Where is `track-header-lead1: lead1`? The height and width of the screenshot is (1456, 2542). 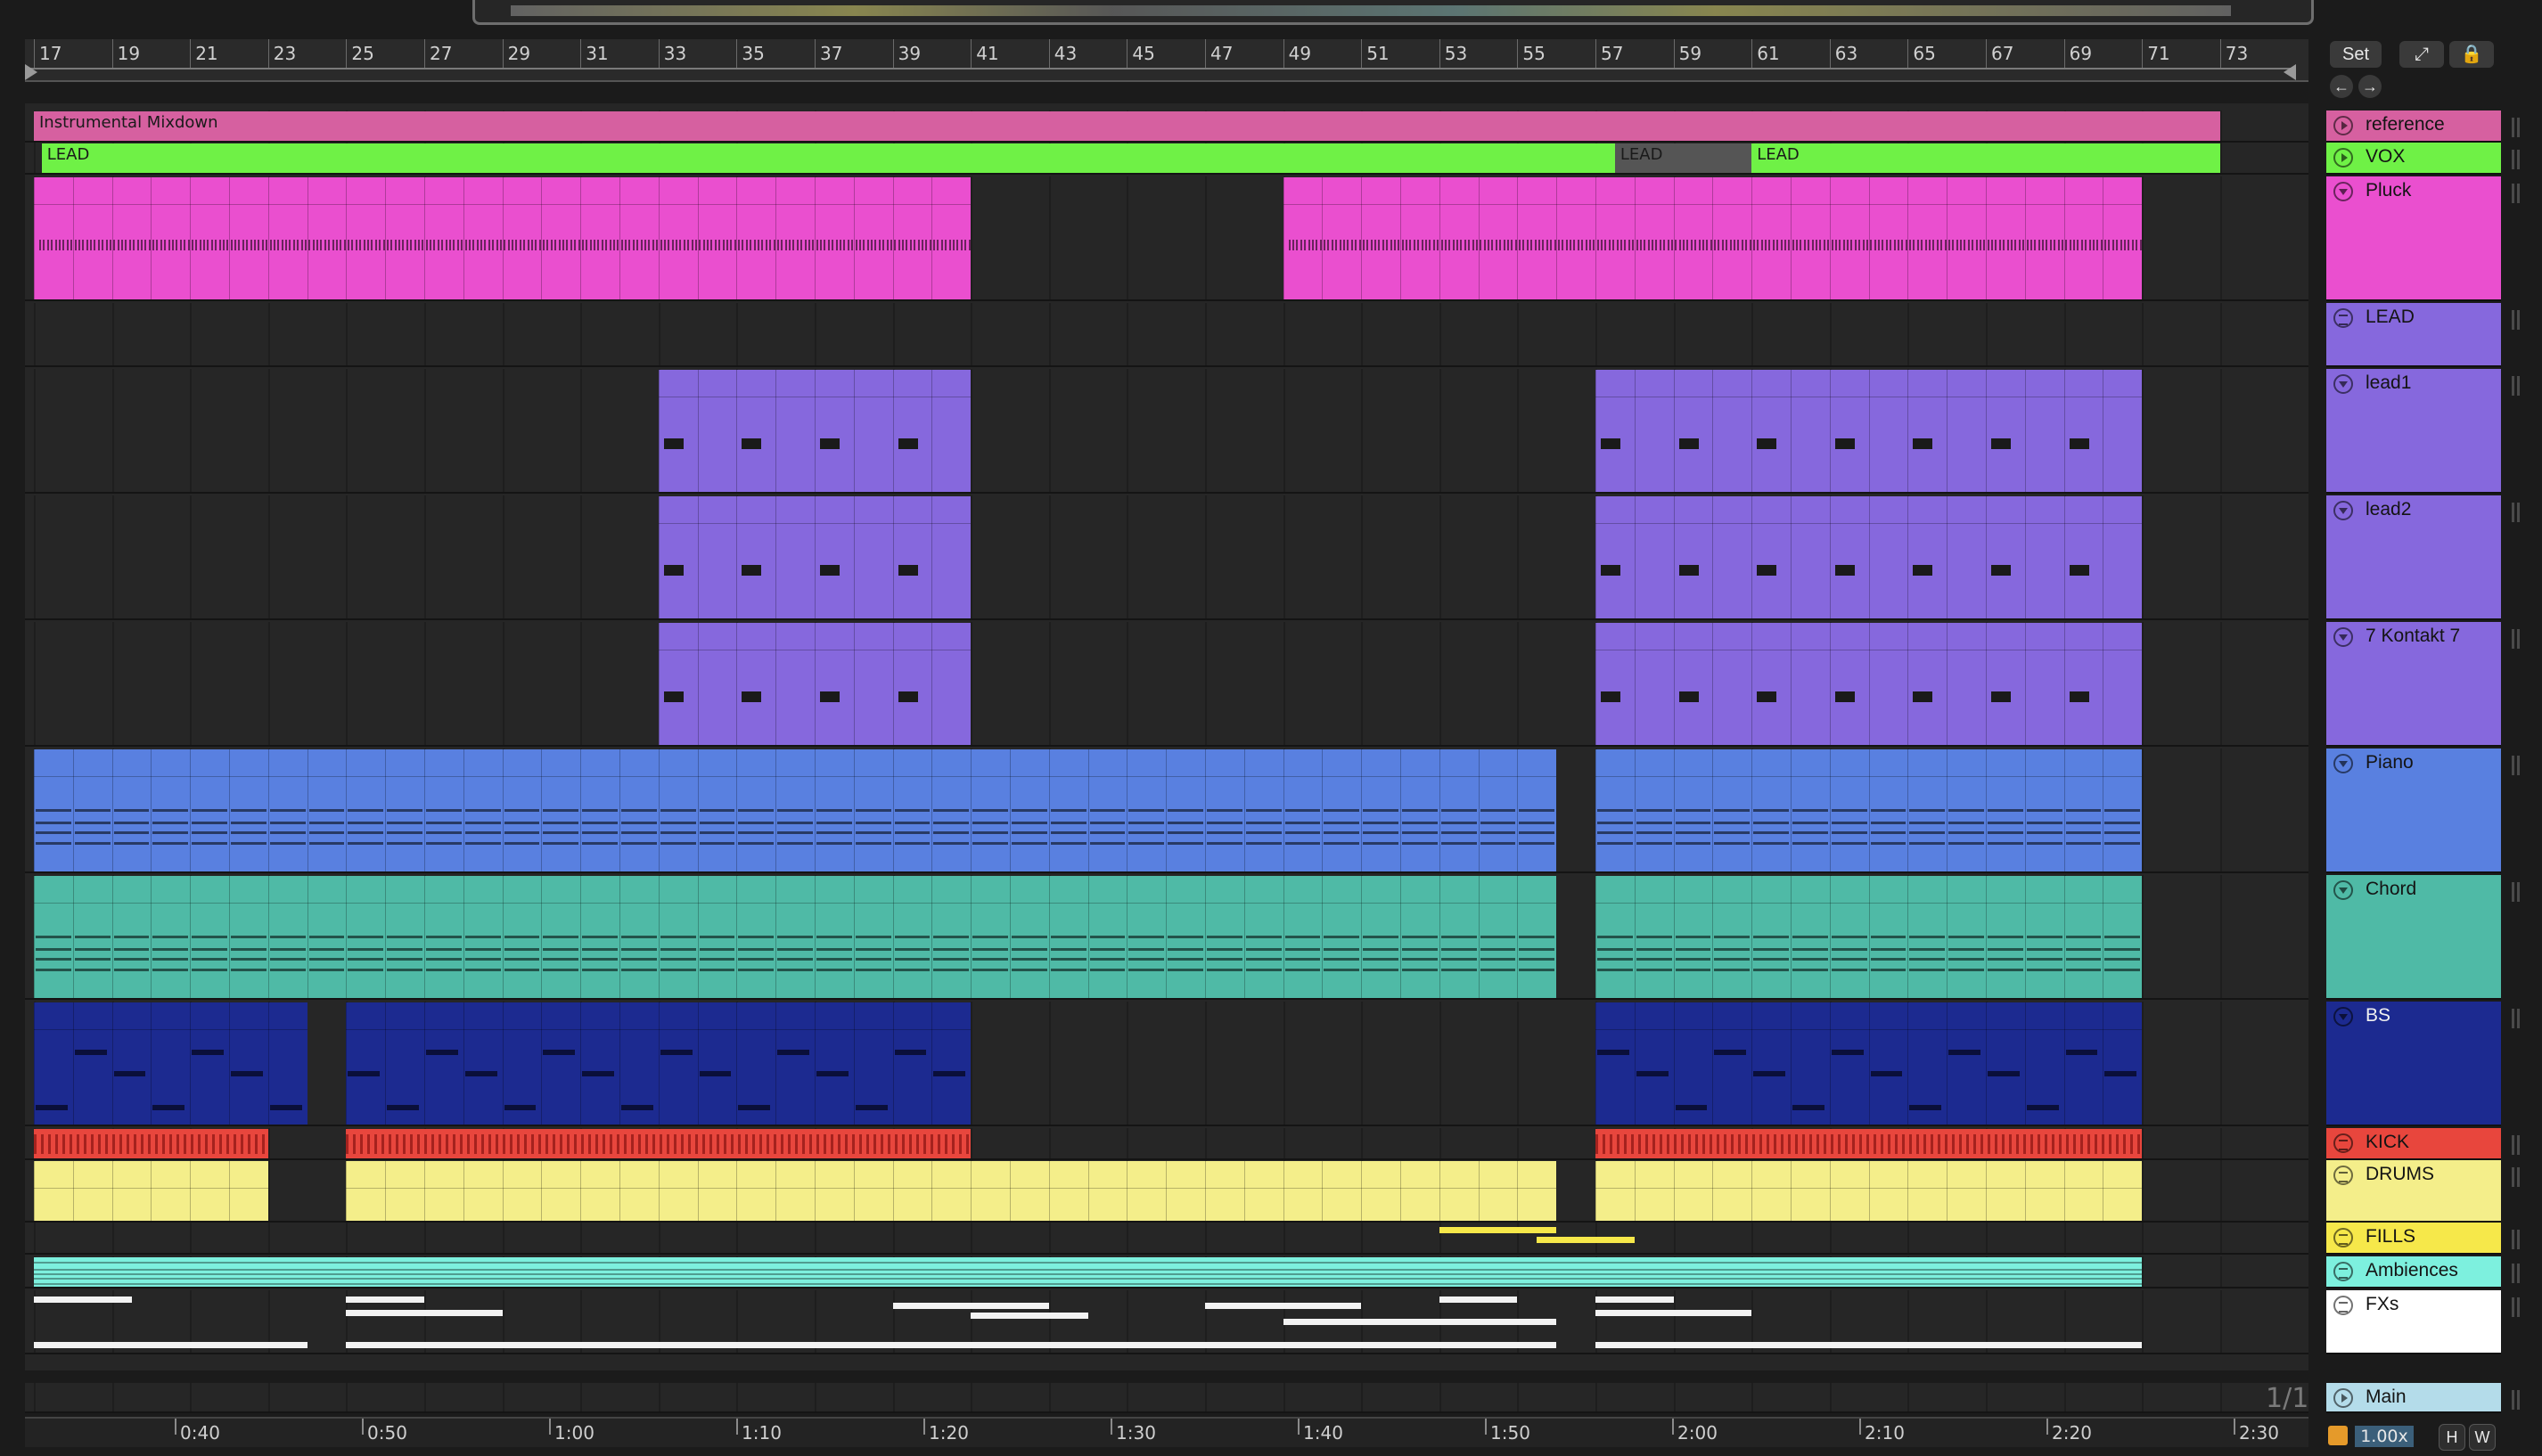 track-header-lead1: lead1 is located at coordinates (2413, 432).